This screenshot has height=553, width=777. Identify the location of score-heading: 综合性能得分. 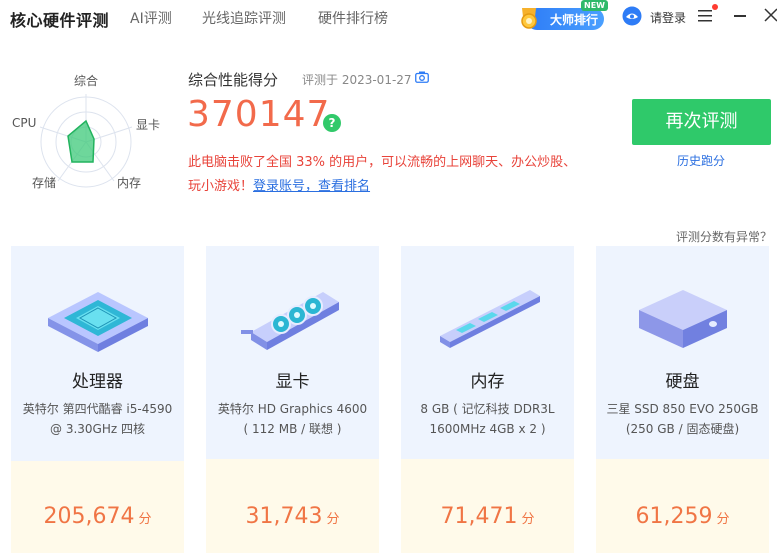
(233, 80).